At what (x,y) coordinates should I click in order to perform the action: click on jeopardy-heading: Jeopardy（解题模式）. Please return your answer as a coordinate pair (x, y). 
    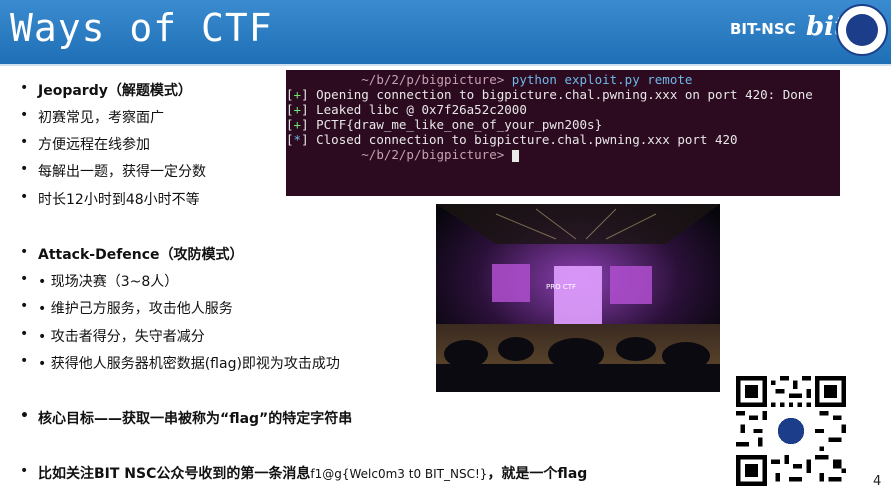
    Looking at the image, I should click on (106, 90).